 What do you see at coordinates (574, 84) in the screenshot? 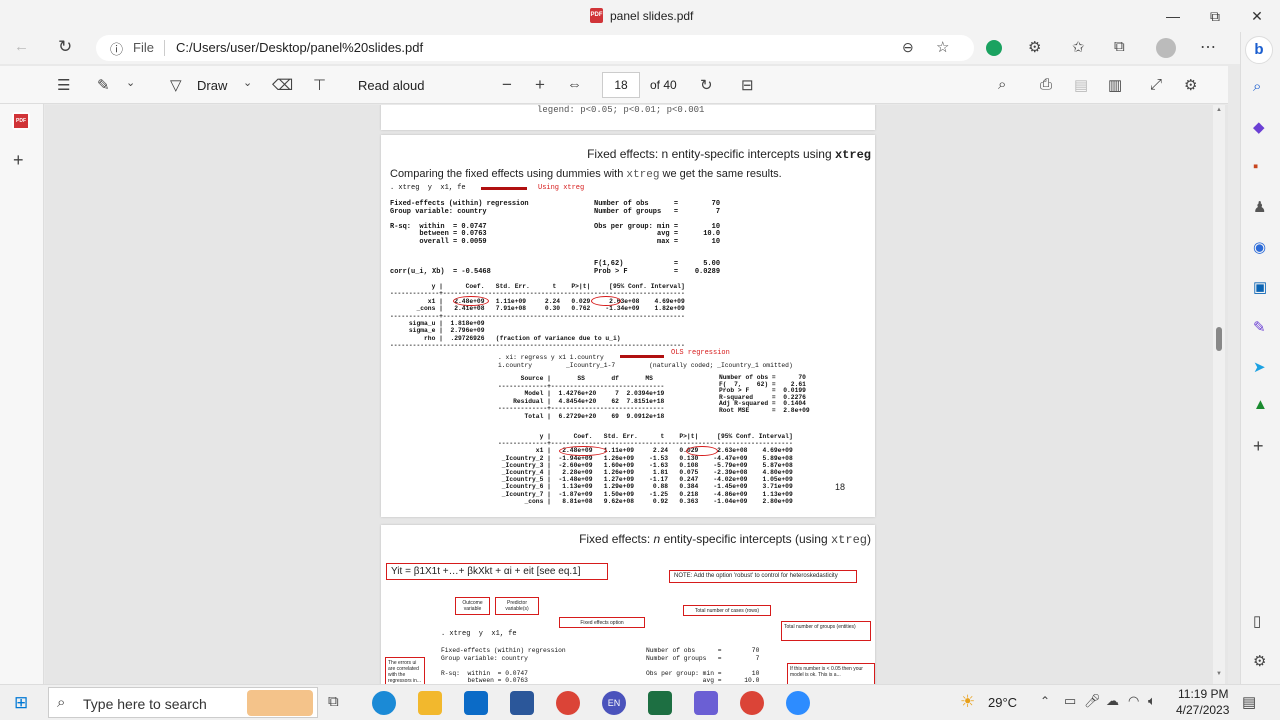
I see `fit-width-icon: ⇔` at bounding box center [574, 84].